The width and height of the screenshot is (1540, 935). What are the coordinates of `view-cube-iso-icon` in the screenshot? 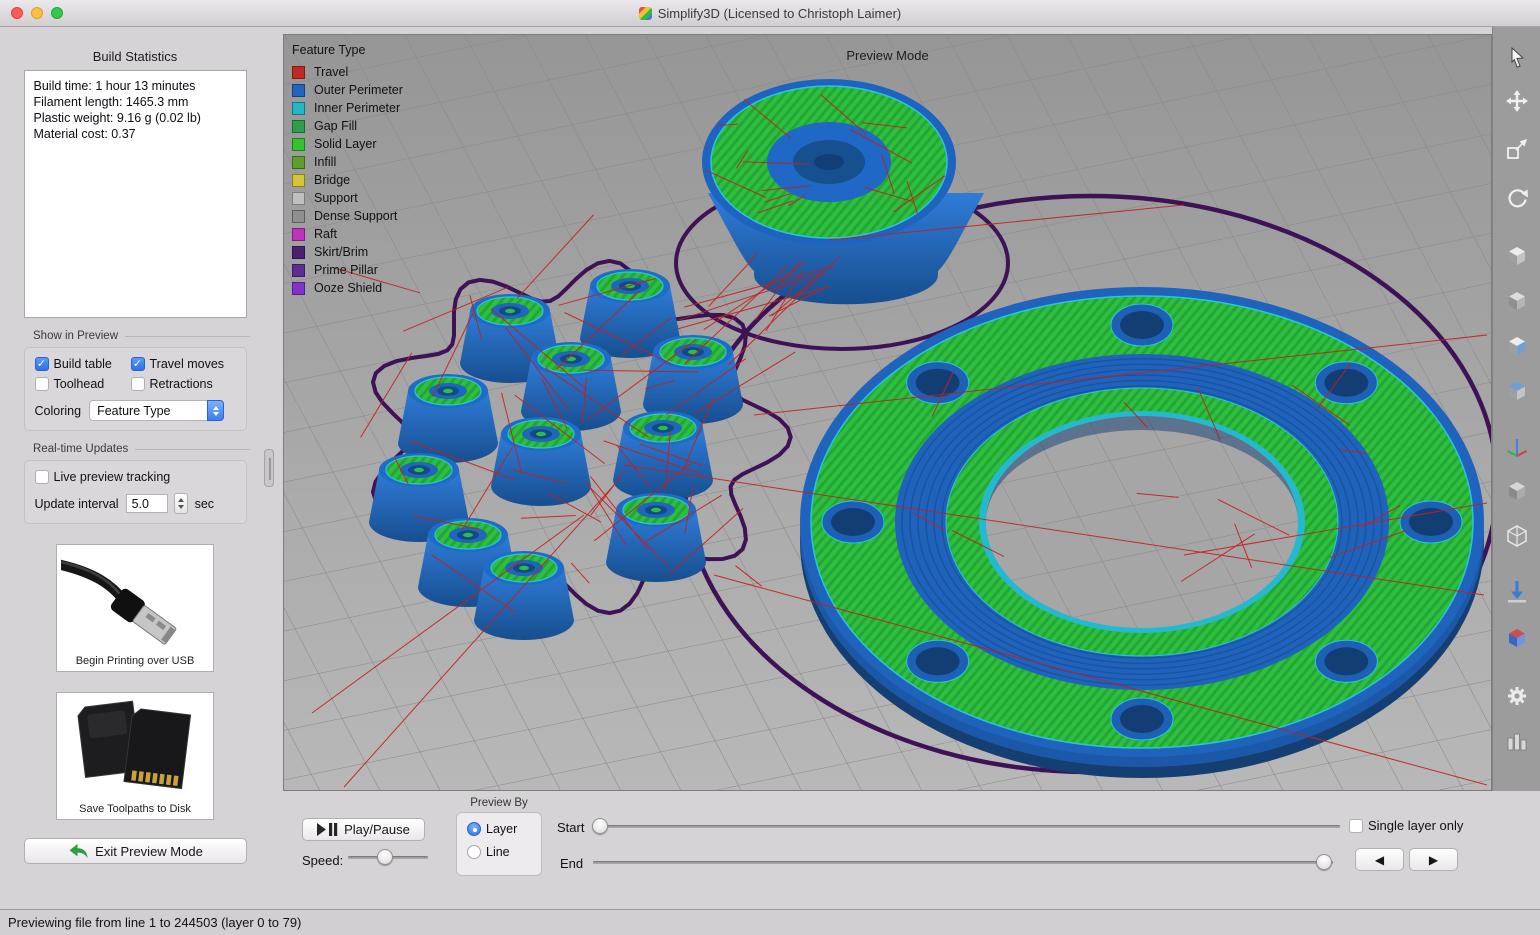 It's located at (1517, 256).